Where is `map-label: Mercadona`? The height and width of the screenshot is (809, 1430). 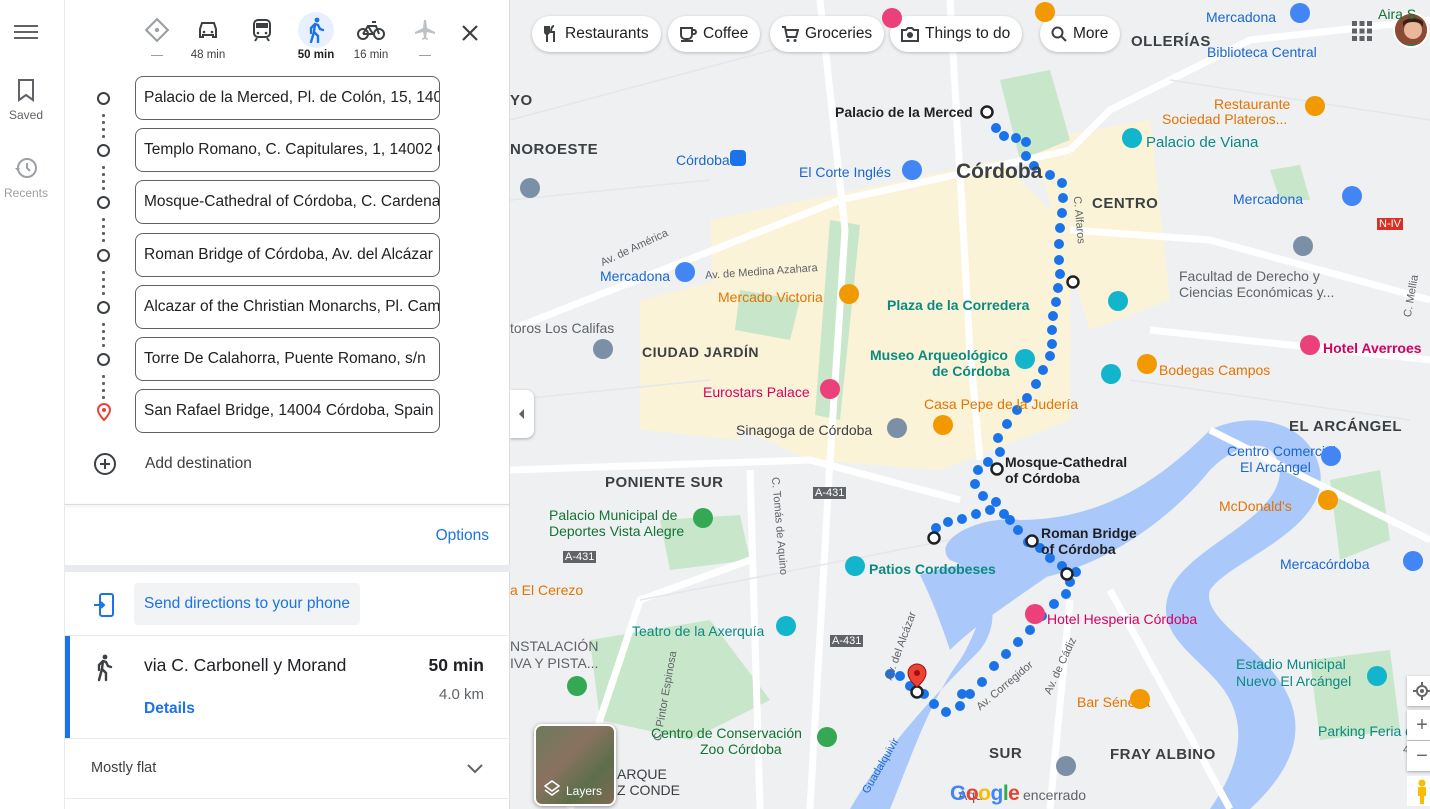
map-label: Mercadona is located at coordinates (1268, 199).